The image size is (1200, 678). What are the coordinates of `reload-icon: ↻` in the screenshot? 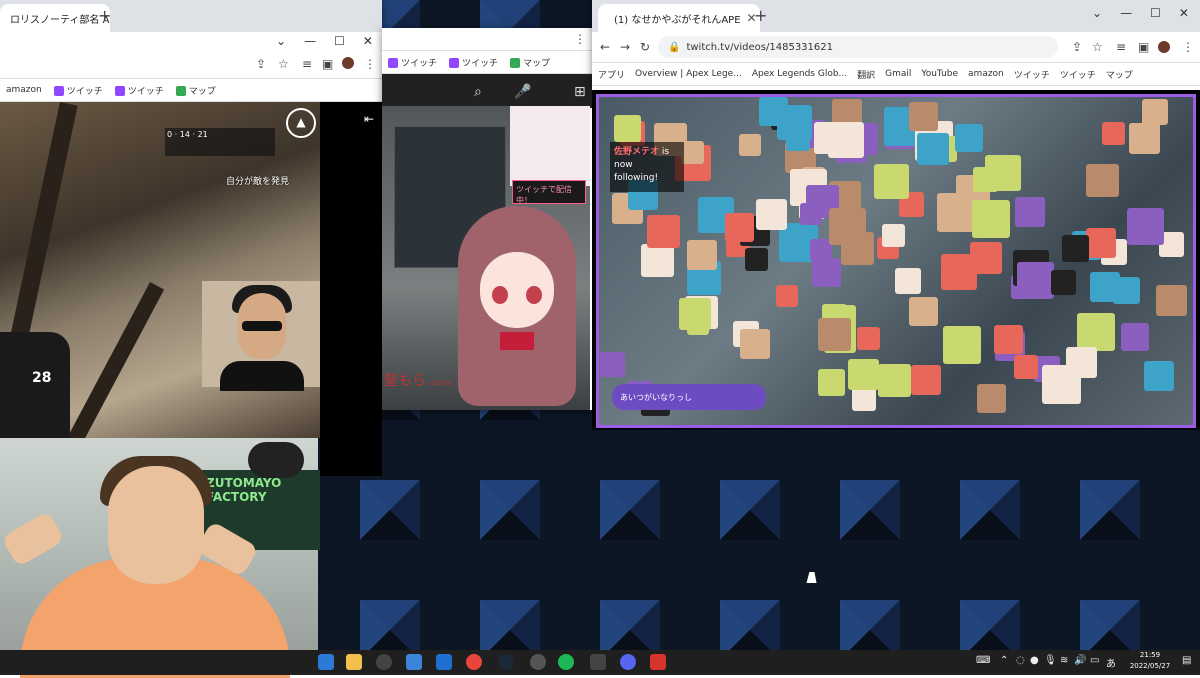 It's located at (645, 47).